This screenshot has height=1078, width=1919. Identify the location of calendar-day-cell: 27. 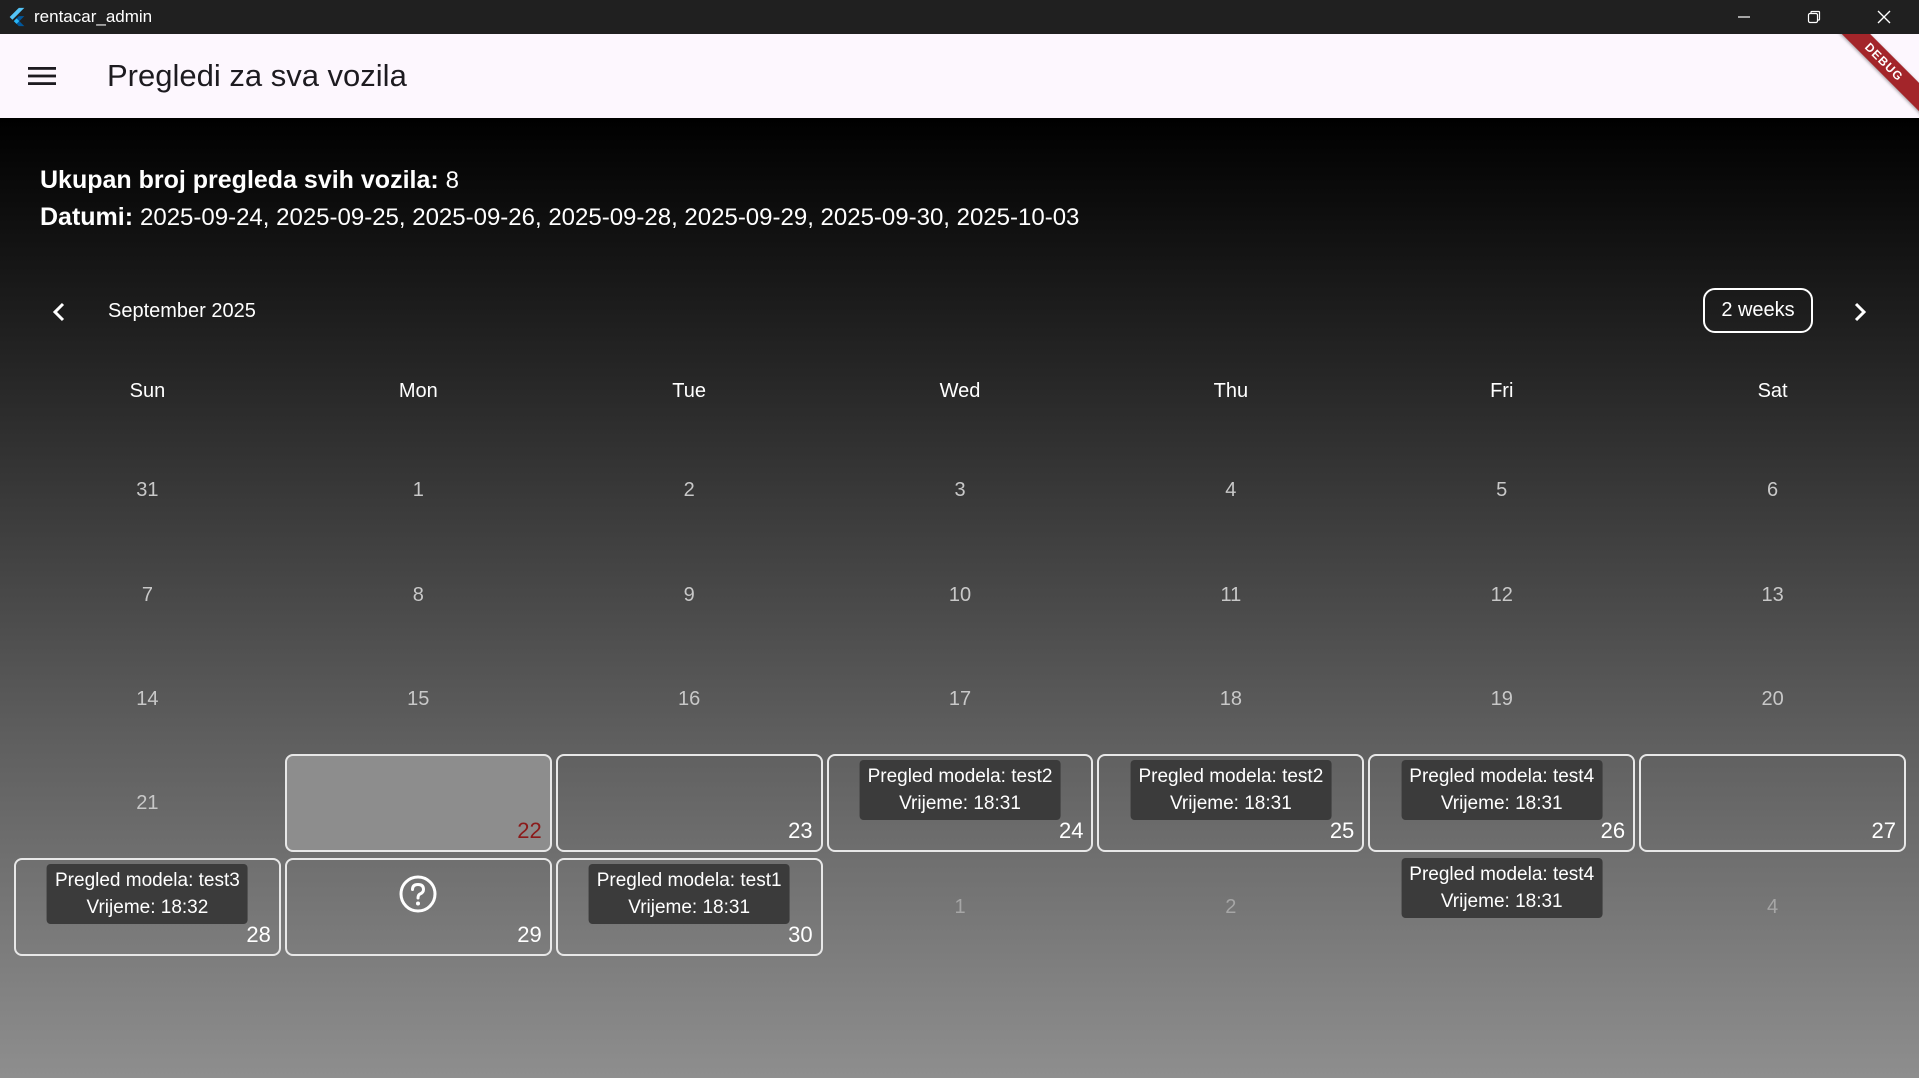
(1772, 803).